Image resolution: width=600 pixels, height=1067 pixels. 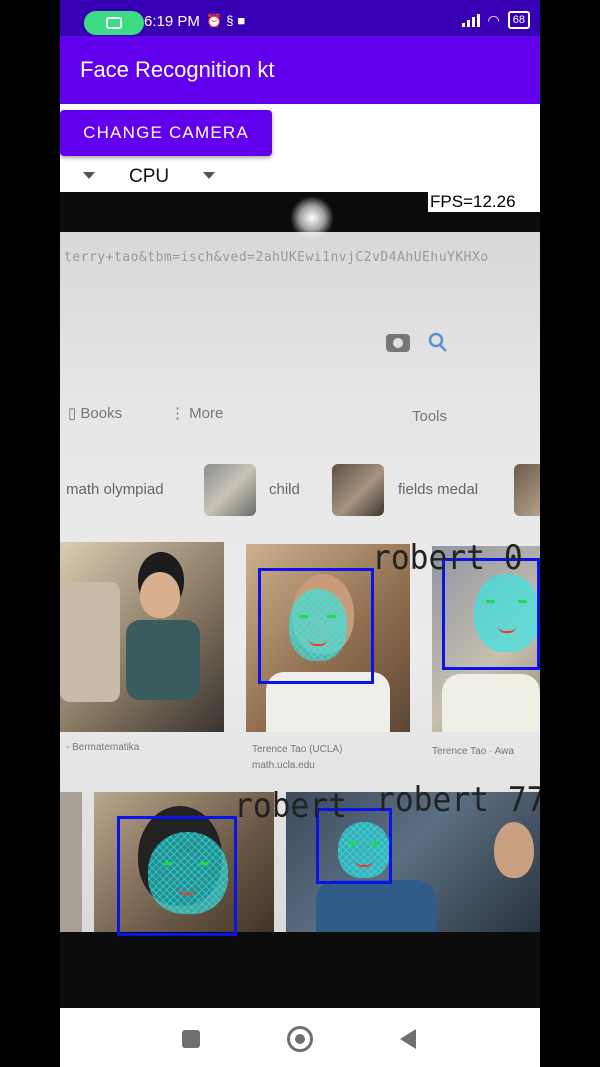 What do you see at coordinates (312, 218) in the screenshot?
I see `light-glare` at bounding box center [312, 218].